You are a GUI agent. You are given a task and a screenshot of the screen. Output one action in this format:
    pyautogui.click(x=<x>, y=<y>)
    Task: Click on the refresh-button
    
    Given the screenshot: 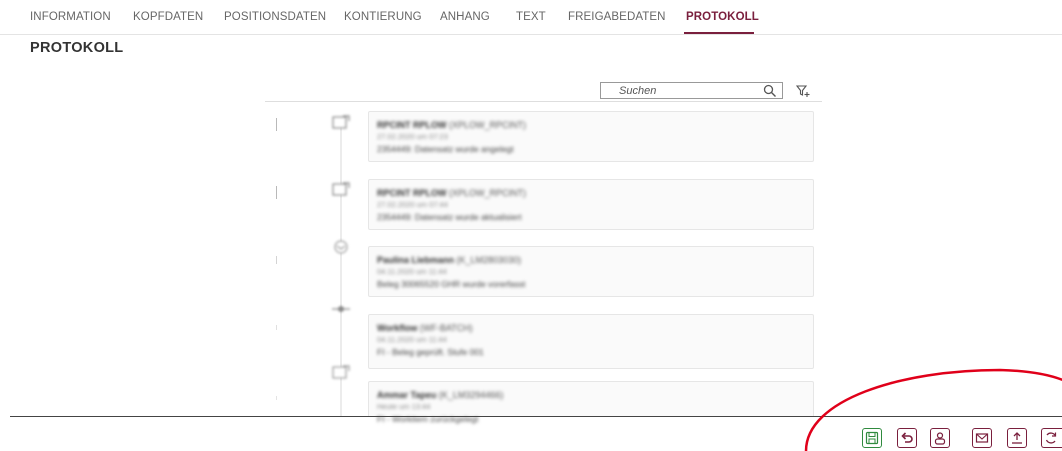 What is the action you would take?
    pyautogui.click(x=1051, y=438)
    